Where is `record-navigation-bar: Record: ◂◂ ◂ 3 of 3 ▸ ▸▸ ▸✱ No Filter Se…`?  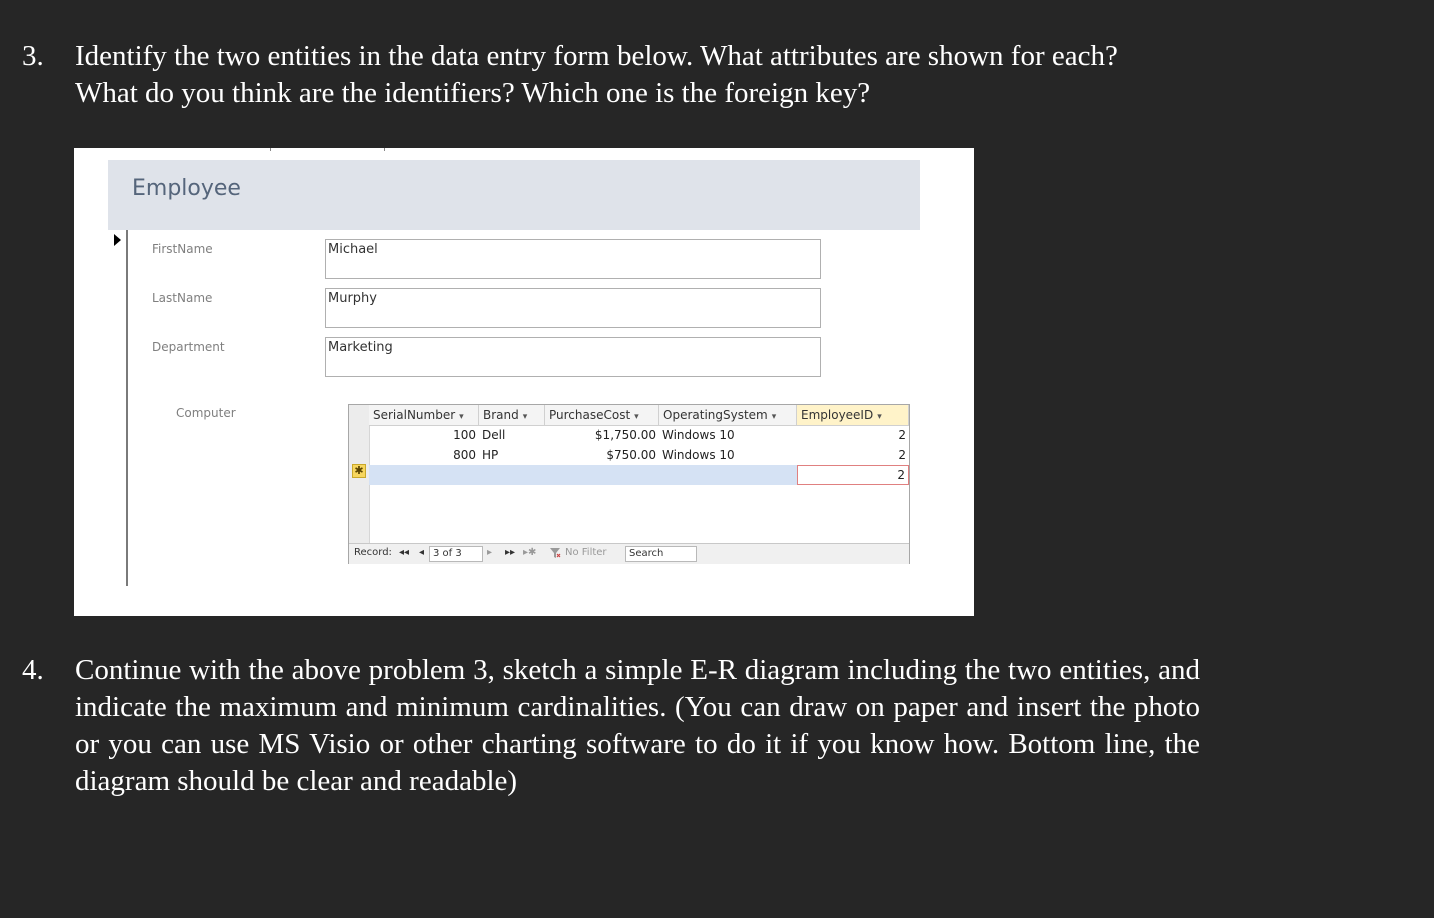 record-navigation-bar: Record: ◂◂ ◂ 3 of 3 ▸ ▸▸ ▸✱ No Filter Se… is located at coordinates (629, 553).